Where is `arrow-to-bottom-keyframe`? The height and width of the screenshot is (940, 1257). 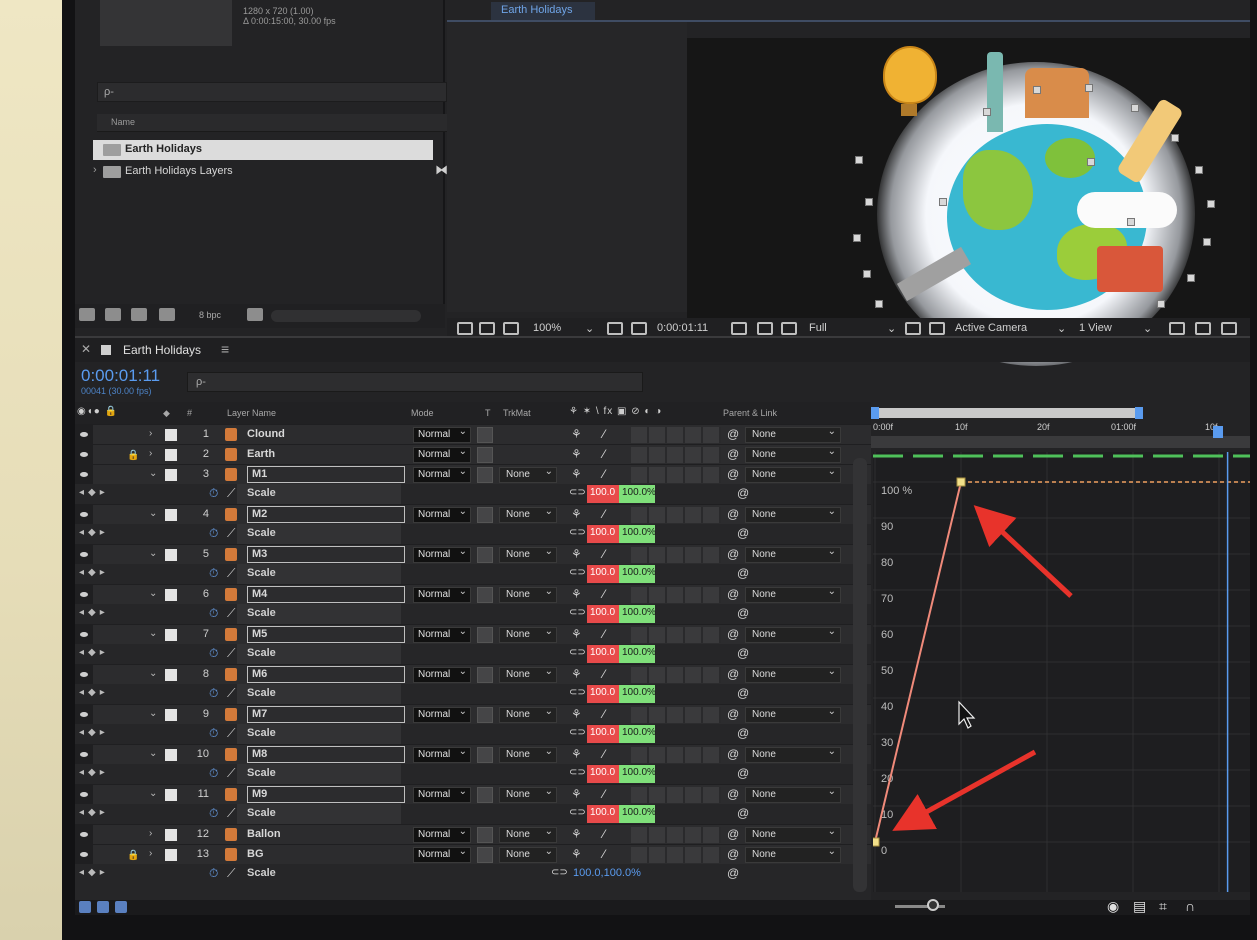
arrow-to-bottom-keyframe is located at coordinates (964, 790).